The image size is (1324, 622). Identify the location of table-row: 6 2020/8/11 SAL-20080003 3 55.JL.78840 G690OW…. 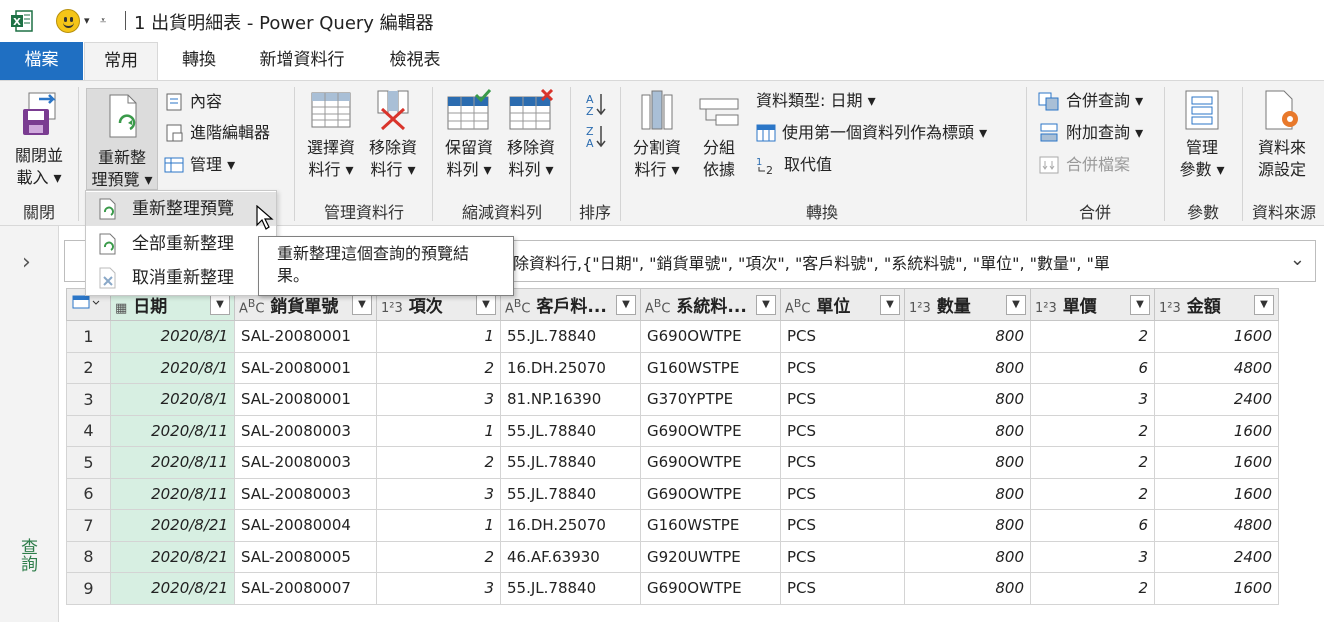
(672, 493).